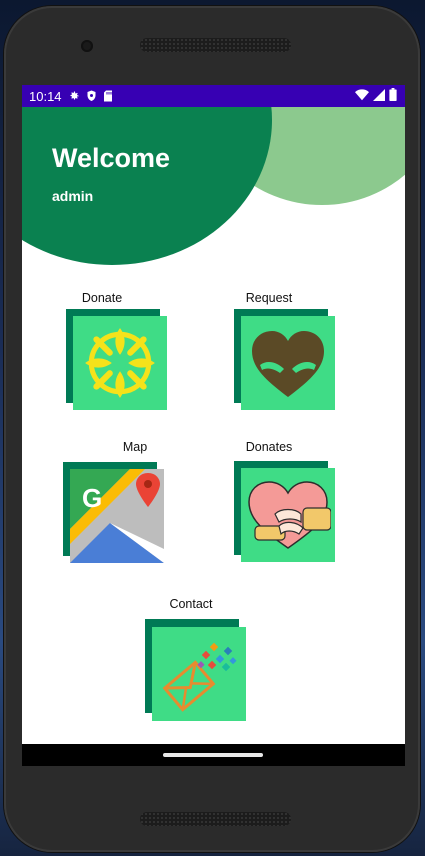 The height and width of the screenshot is (856, 425). Describe the element at coordinates (379, 96) in the screenshot. I see `signal-icon` at that location.